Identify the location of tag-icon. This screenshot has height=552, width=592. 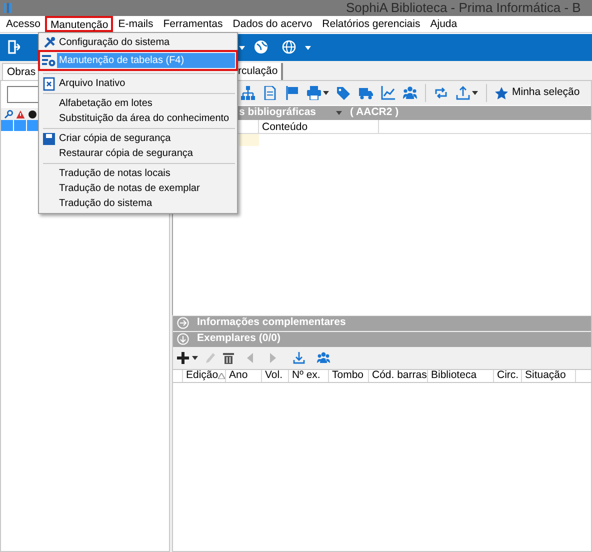
(344, 93).